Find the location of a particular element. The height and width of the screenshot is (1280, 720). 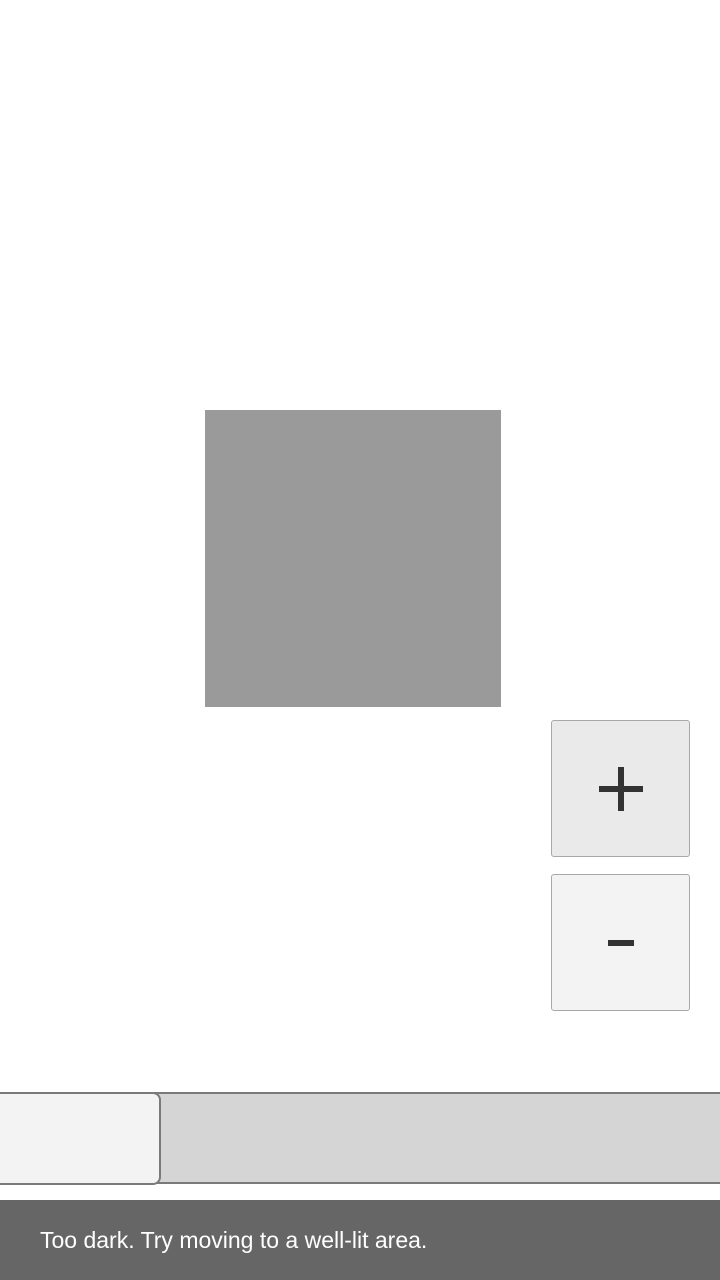

minus-icon is located at coordinates (620, 942).